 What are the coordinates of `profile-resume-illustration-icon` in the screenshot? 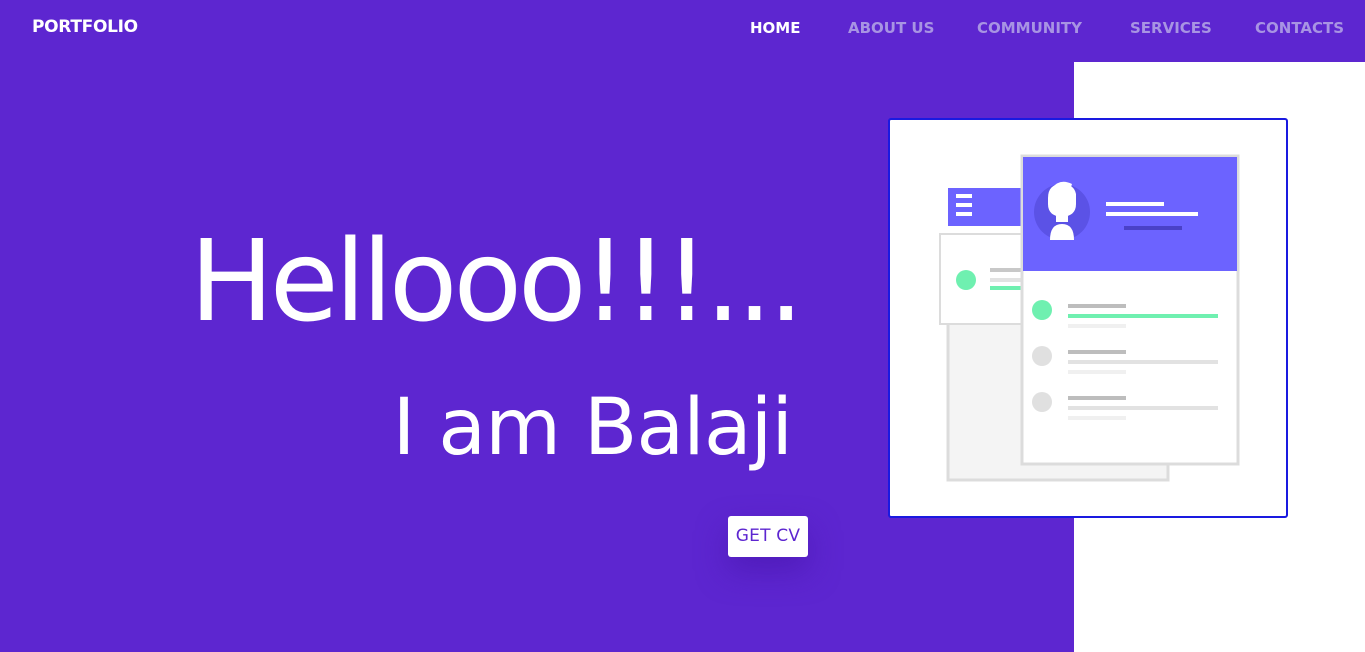 It's located at (1089, 318).